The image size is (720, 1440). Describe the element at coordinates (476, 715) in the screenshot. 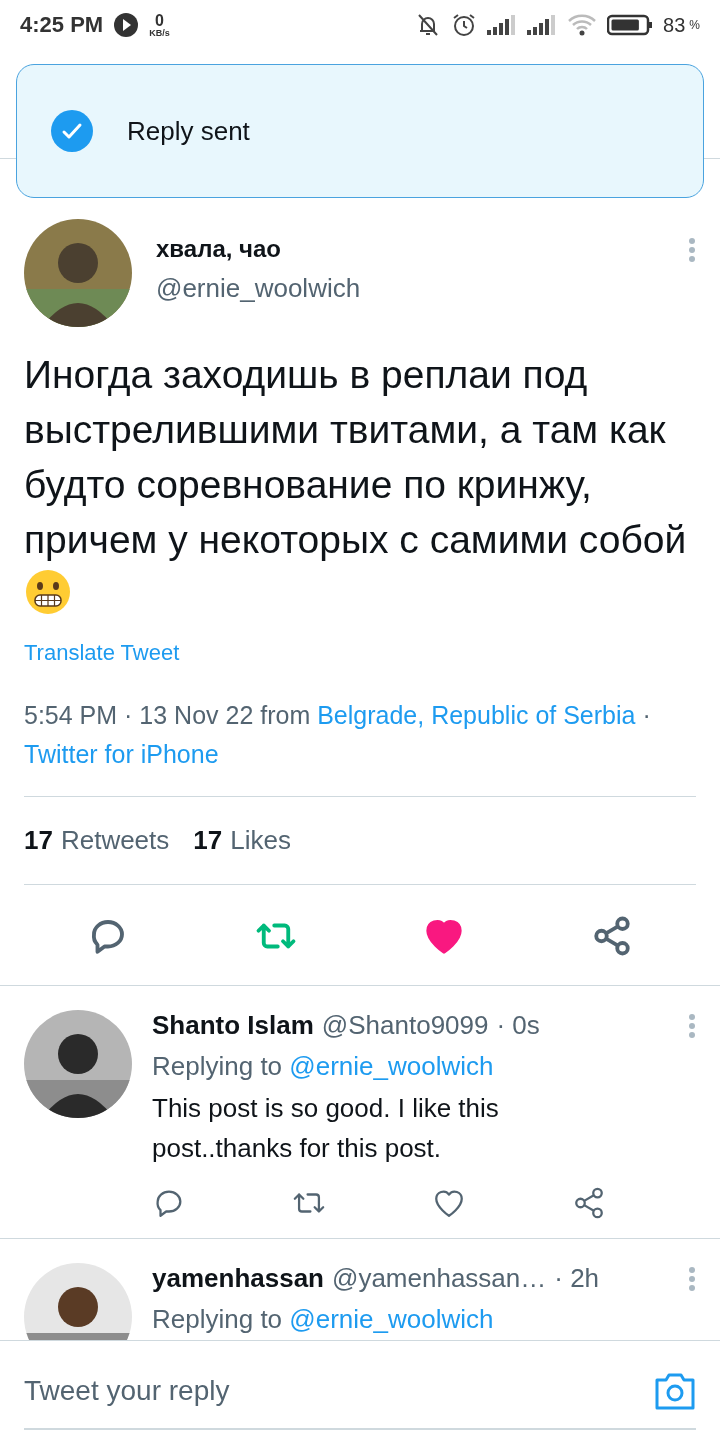

I see `location-link: Belgrade, Republic of Serbia` at that location.